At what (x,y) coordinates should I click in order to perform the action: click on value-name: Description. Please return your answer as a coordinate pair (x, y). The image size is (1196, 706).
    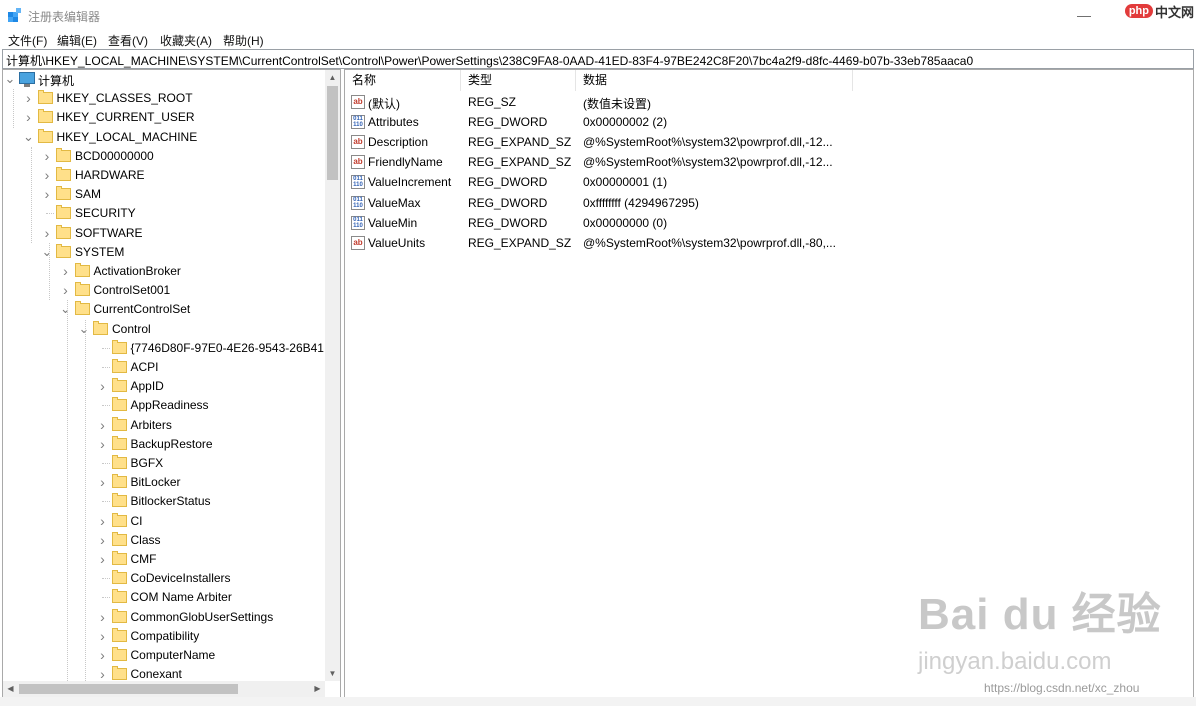
    Looking at the image, I should click on (398, 142).